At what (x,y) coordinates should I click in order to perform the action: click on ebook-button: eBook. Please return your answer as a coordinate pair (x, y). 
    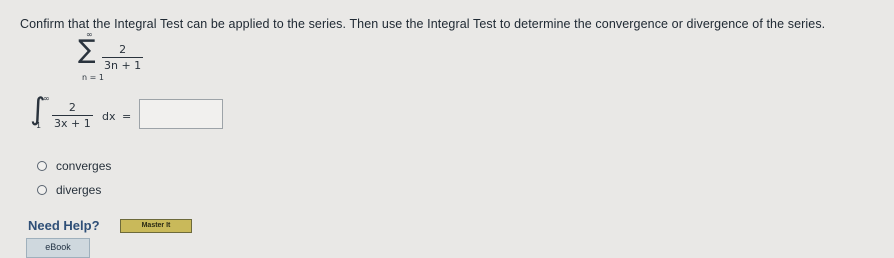
    Looking at the image, I should click on (58, 248).